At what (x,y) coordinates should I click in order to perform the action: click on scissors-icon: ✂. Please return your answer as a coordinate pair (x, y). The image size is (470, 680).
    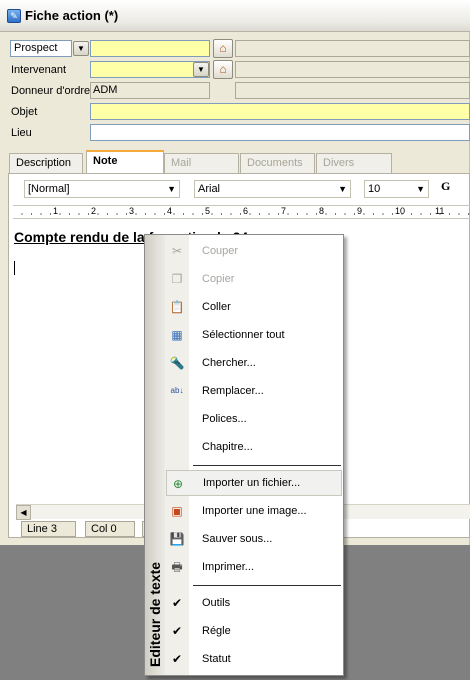
    Looking at the image, I should click on (177, 251).